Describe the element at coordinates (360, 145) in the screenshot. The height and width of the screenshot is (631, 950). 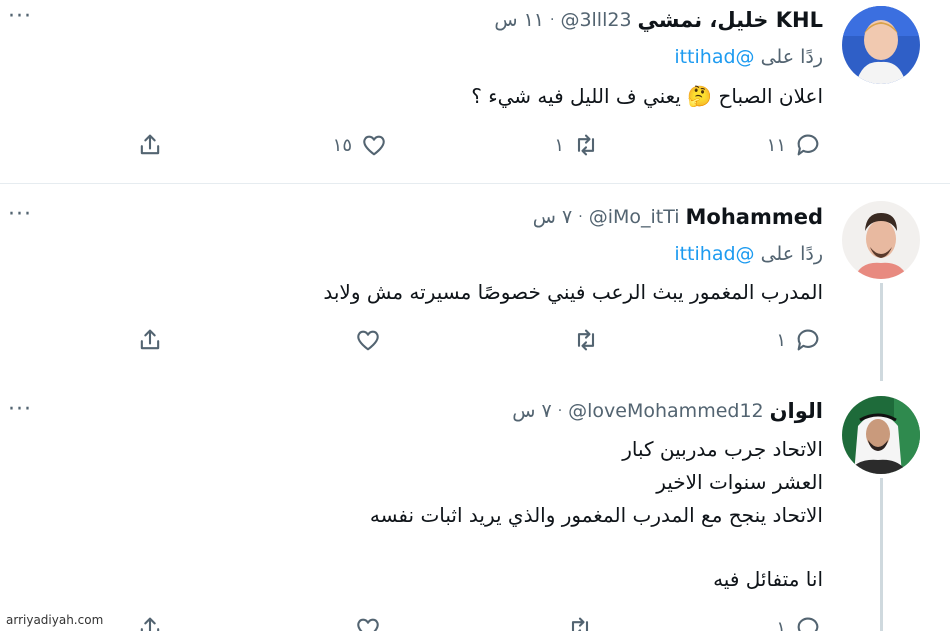
I see `like-button: ١٥` at that location.